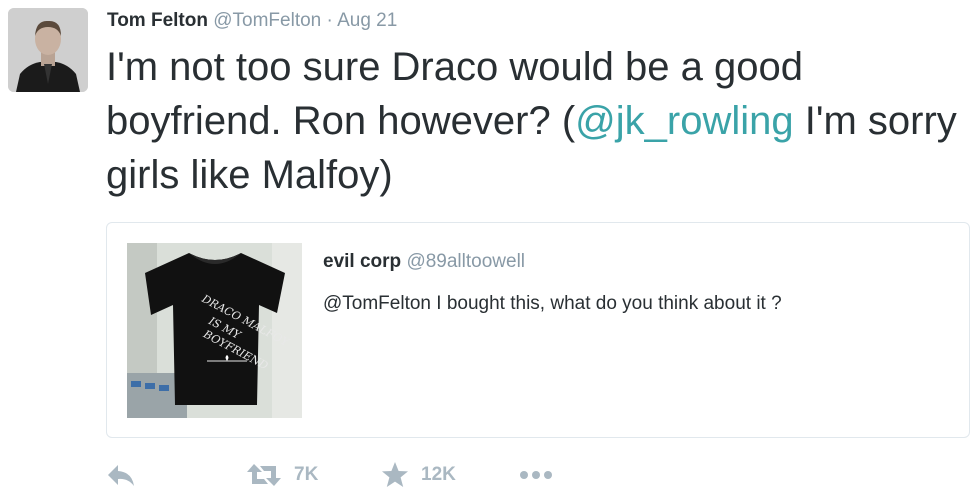 This screenshot has width=980, height=503. I want to click on favorite-count: 12K, so click(438, 474).